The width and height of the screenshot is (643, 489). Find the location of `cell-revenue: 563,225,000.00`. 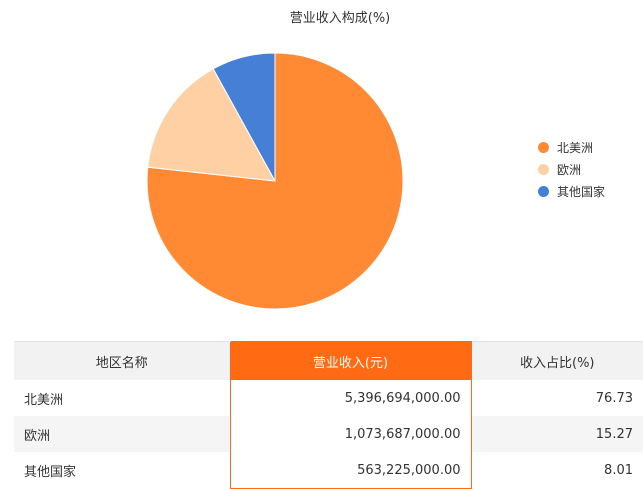

cell-revenue: 563,225,000.00 is located at coordinates (350, 470).